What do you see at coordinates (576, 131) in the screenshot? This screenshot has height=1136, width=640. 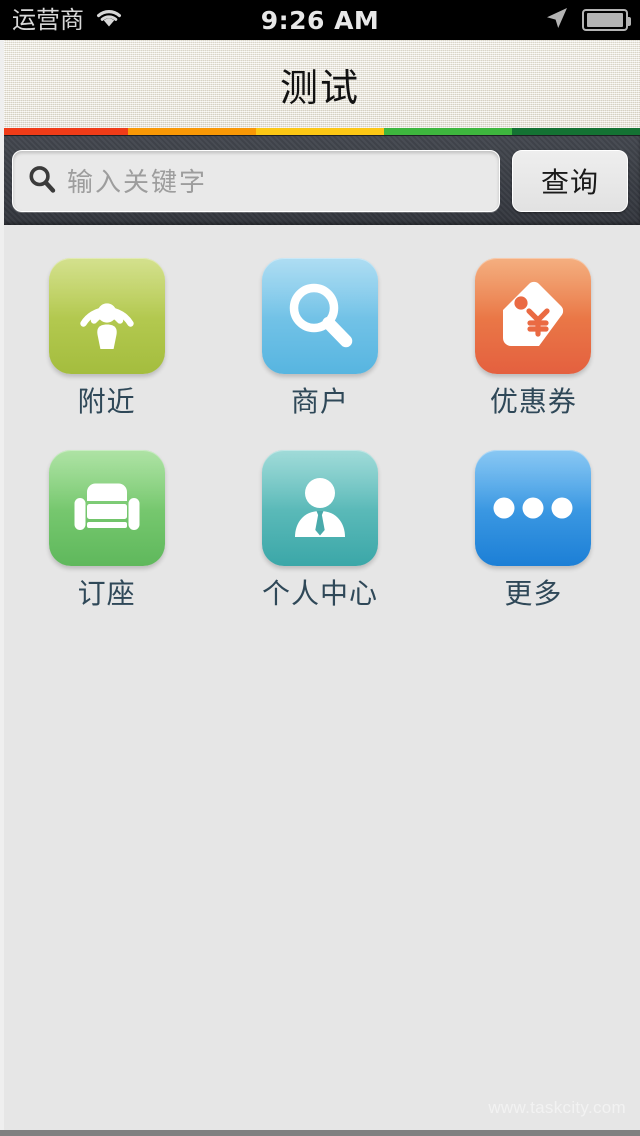 I see `stripe-segment-dark-green` at bounding box center [576, 131].